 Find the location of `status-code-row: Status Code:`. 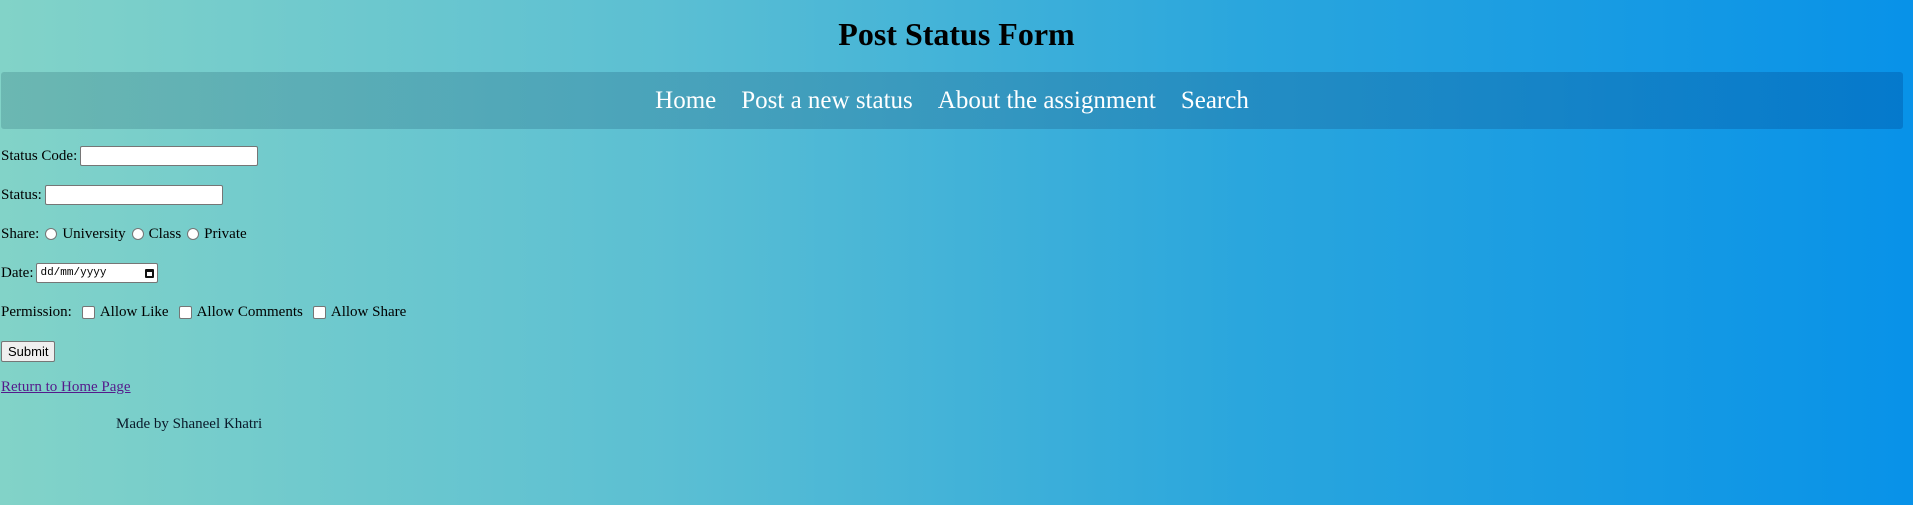

status-code-row: Status Code: is located at coordinates (203, 165).